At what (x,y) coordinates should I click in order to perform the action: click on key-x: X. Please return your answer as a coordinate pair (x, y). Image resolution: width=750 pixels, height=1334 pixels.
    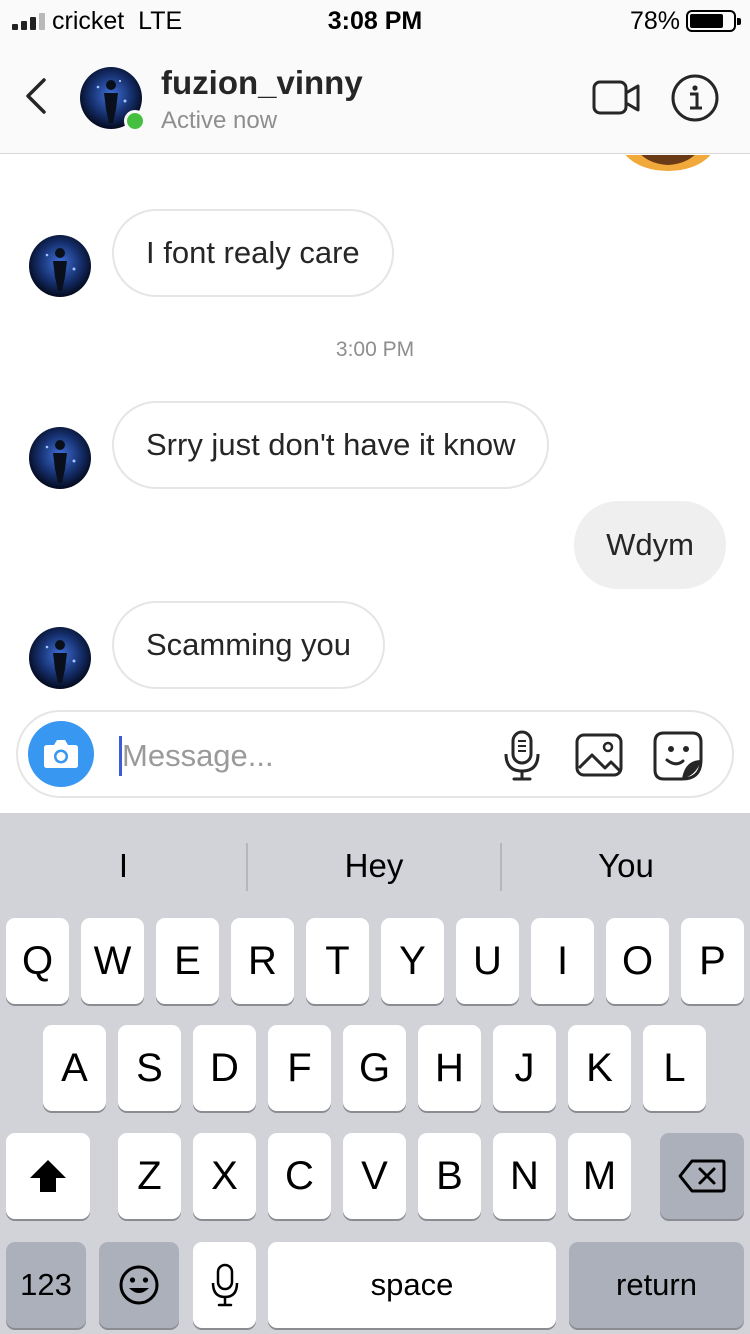
    Looking at the image, I should click on (224, 1176).